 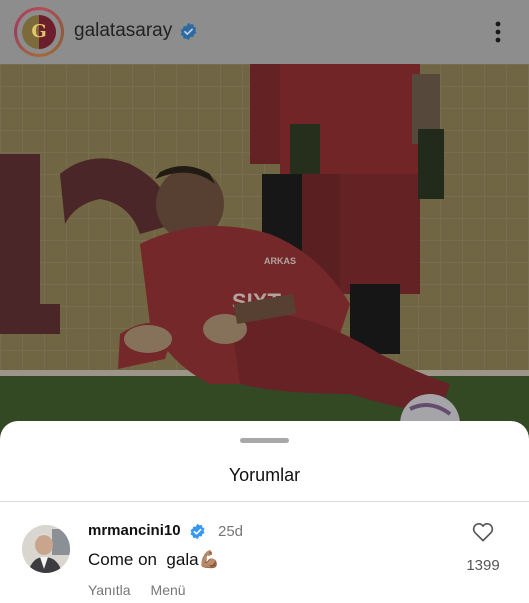 I want to click on commenter-photo, so click(x=46, y=549).